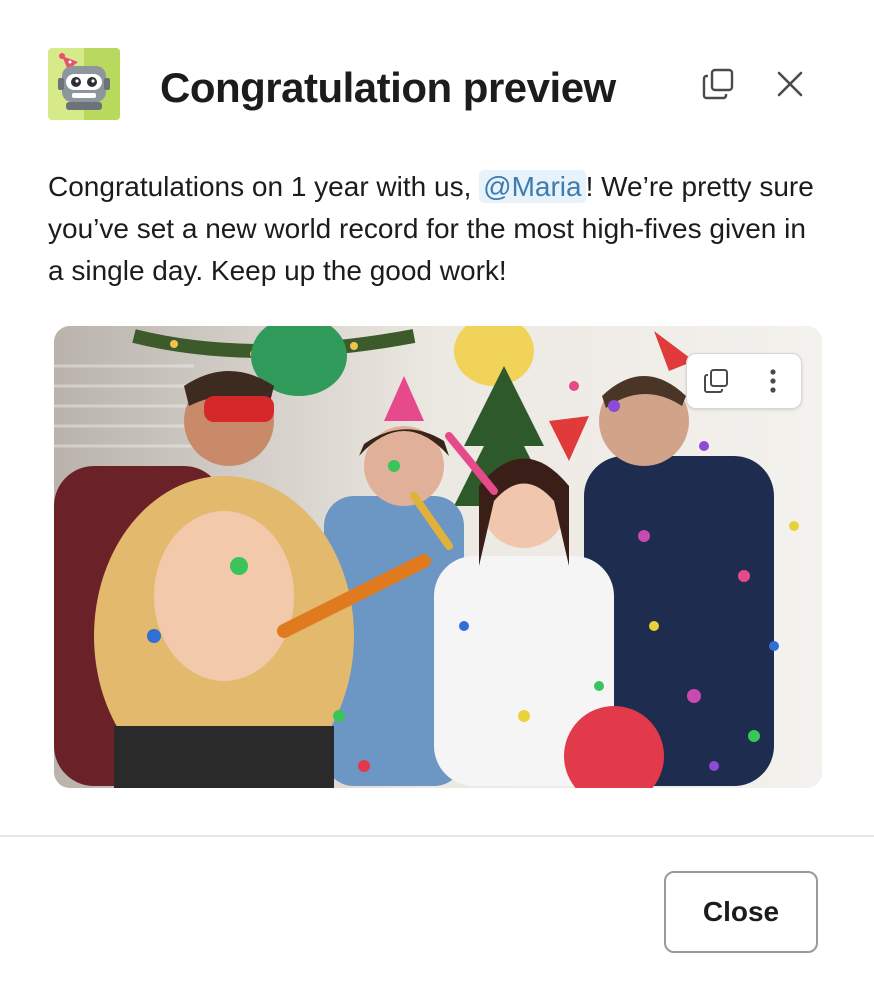  I want to click on more-vertical-icon, so click(772, 381).